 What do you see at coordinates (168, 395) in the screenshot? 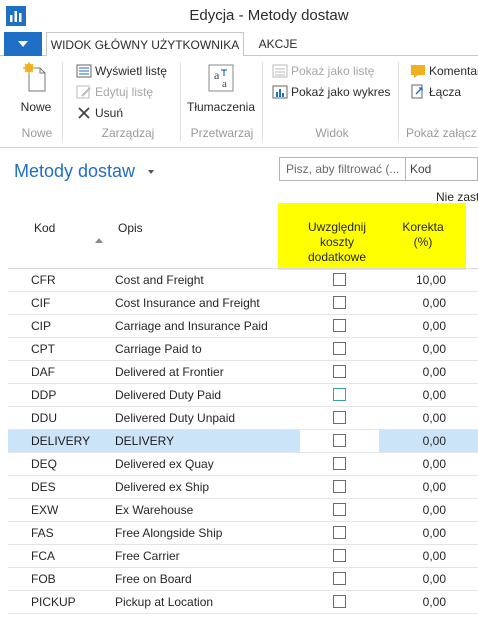
I see `cell-opis: Delivered Duty Paid` at bounding box center [168, 395].